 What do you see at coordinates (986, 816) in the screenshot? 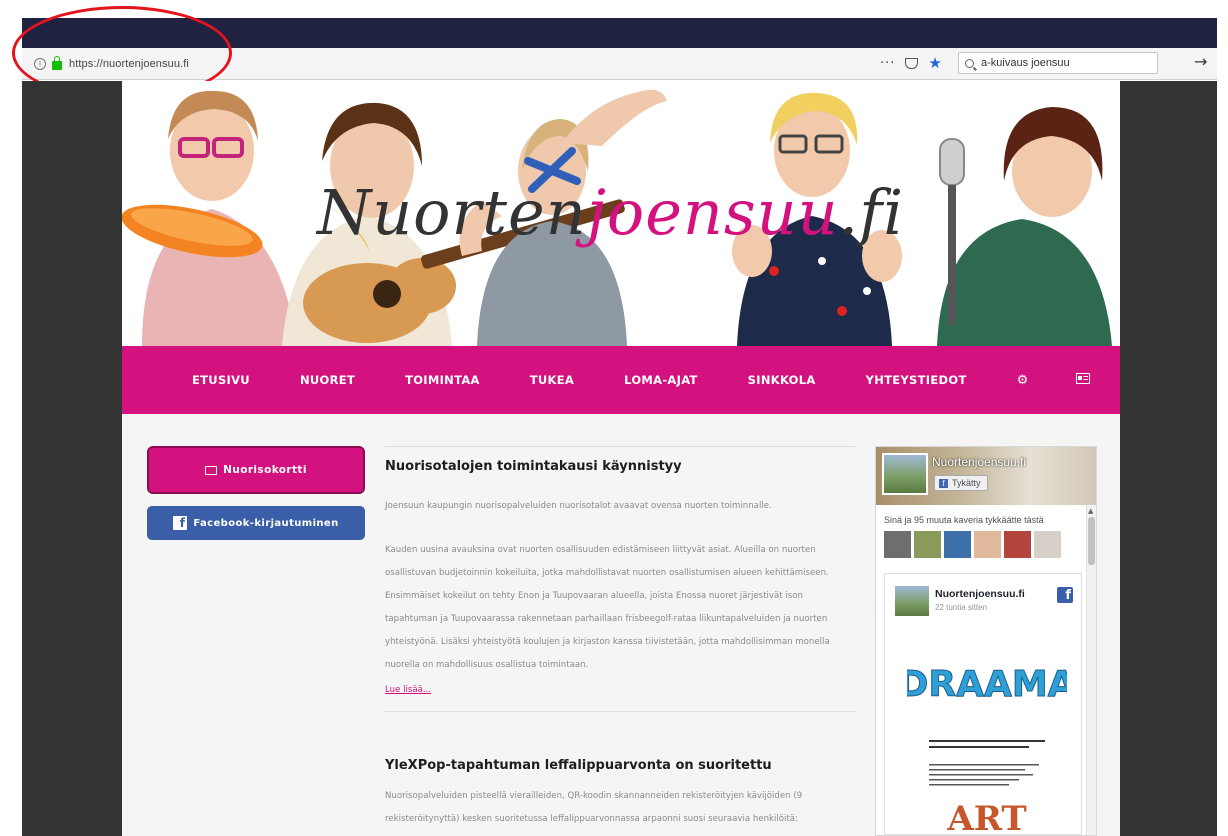
I see `poster-title-2: ART` at bounding box center [986, 816].